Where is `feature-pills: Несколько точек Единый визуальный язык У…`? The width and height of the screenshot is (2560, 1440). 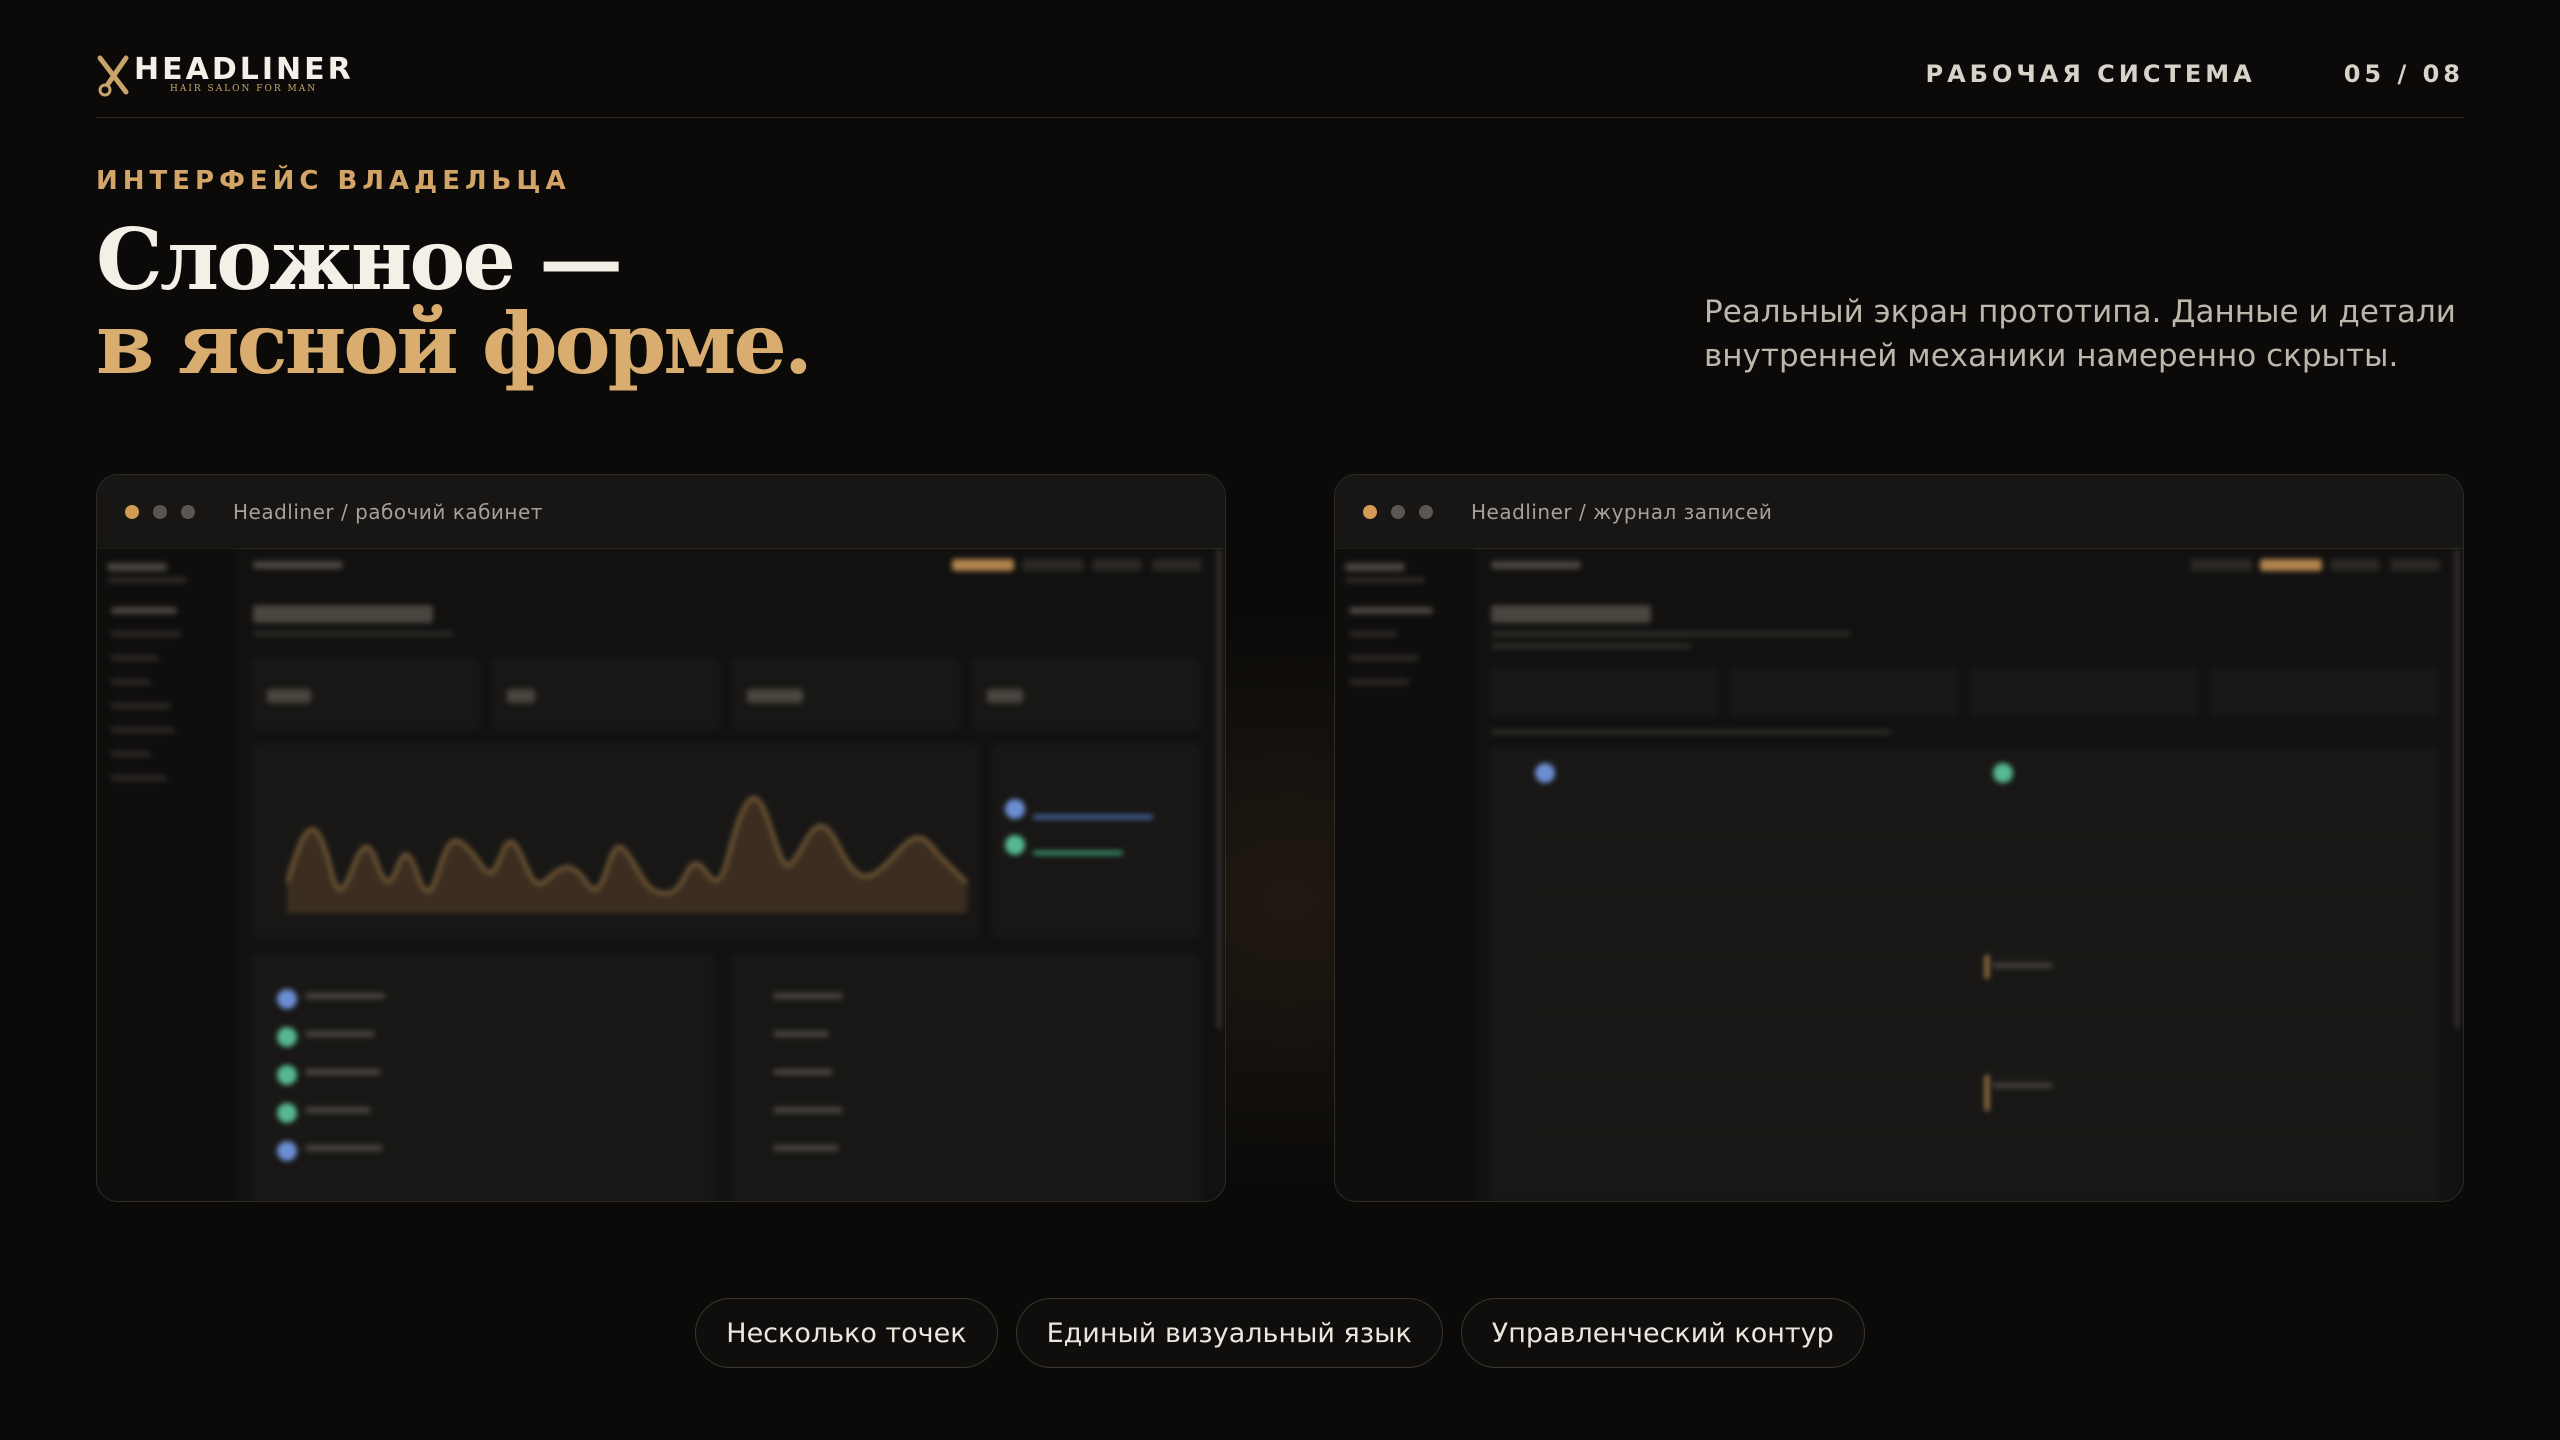
feature-pills: Несколько точек Единый визуальный язык У… is located at coordinates (1280, 1333).